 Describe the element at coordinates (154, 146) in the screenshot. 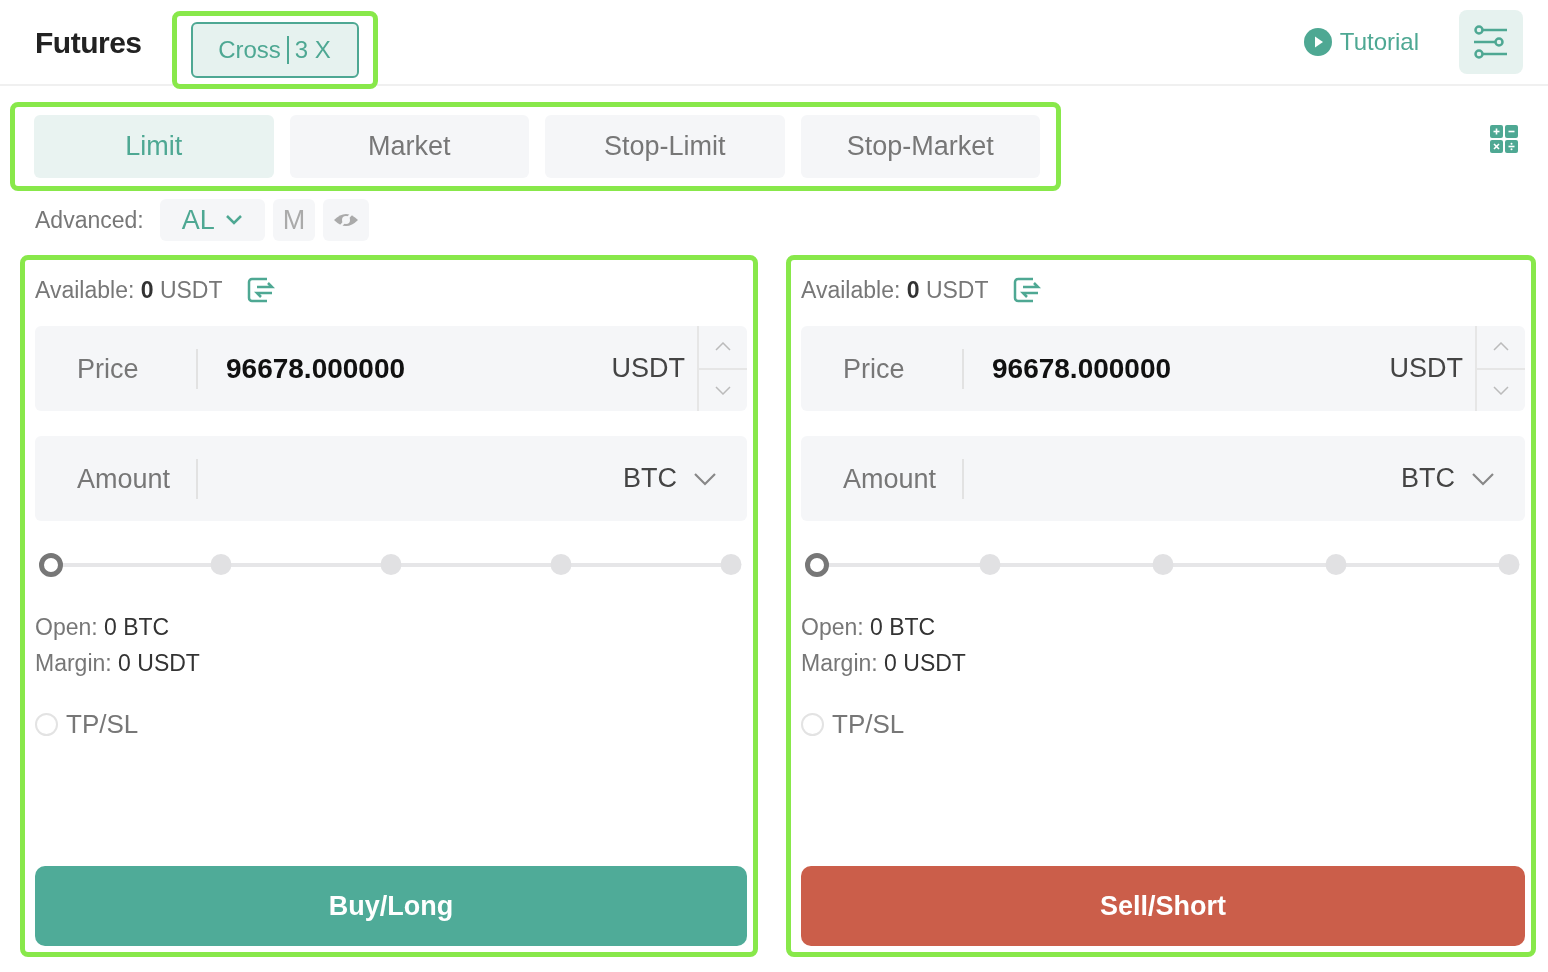

I see `order-type-tab: Limit` at that location.